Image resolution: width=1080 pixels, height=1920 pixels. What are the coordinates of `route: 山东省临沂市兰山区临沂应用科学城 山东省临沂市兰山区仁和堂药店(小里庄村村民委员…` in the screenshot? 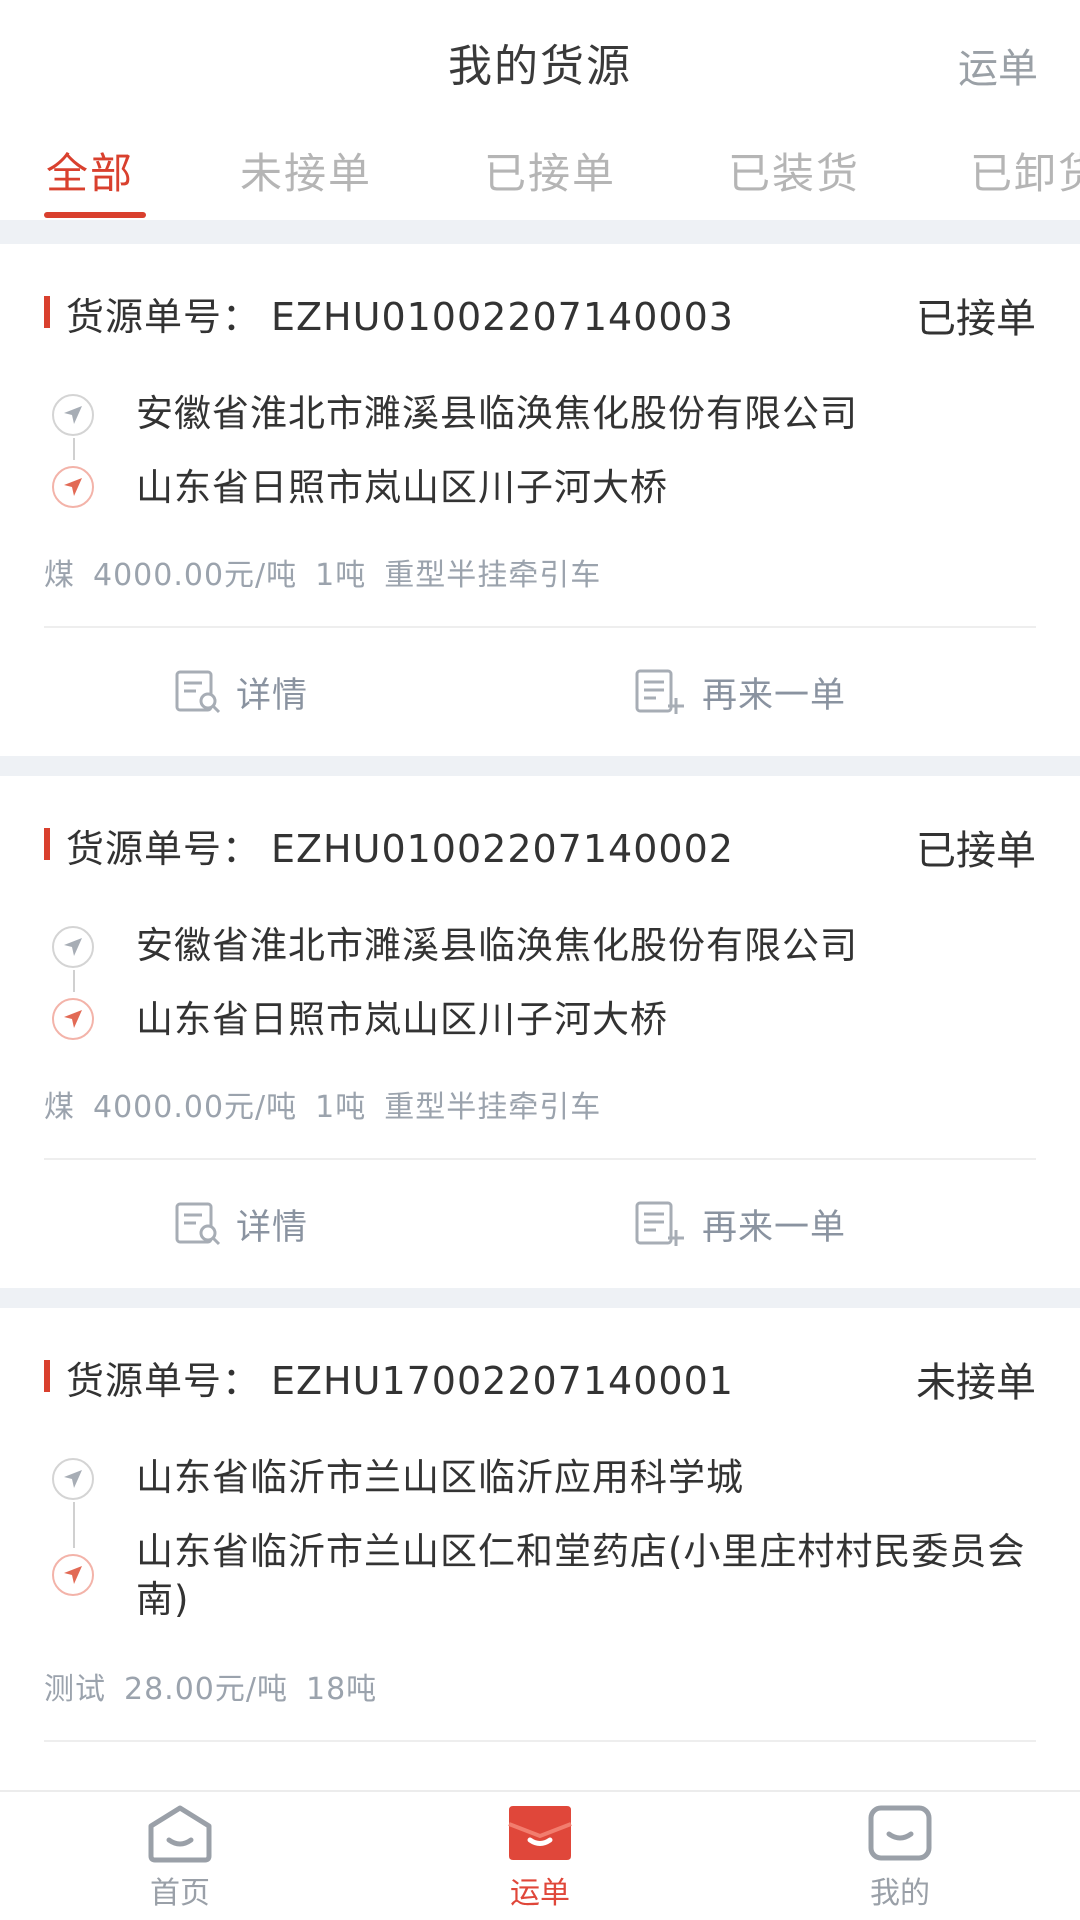 It's located at (540, 1535).